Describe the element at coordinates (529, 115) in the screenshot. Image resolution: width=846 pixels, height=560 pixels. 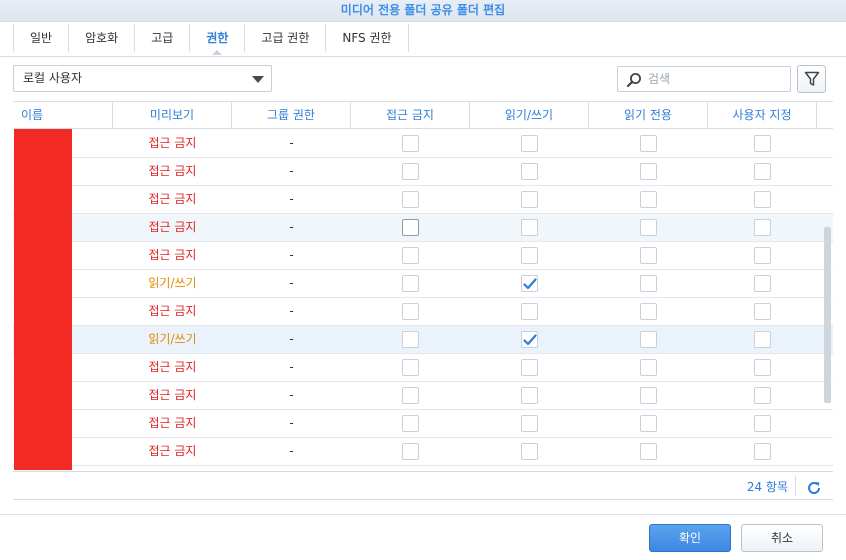
I see `column-header-read-write: 읽기/쓰기` at that location.